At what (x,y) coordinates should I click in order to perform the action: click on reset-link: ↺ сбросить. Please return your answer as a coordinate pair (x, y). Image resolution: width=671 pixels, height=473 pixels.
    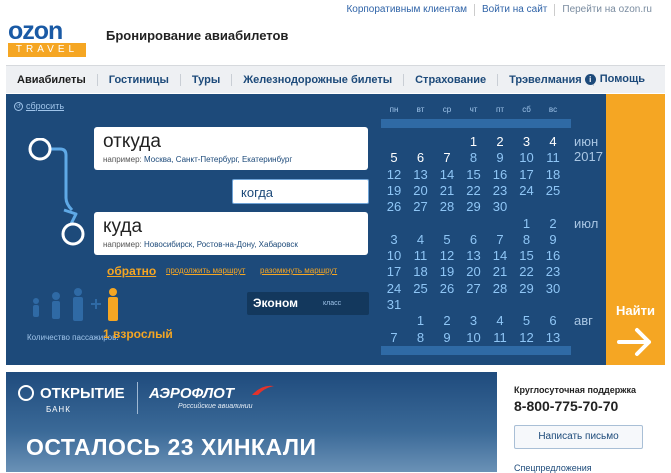
    Looking at the image, I should click on (39, 106).